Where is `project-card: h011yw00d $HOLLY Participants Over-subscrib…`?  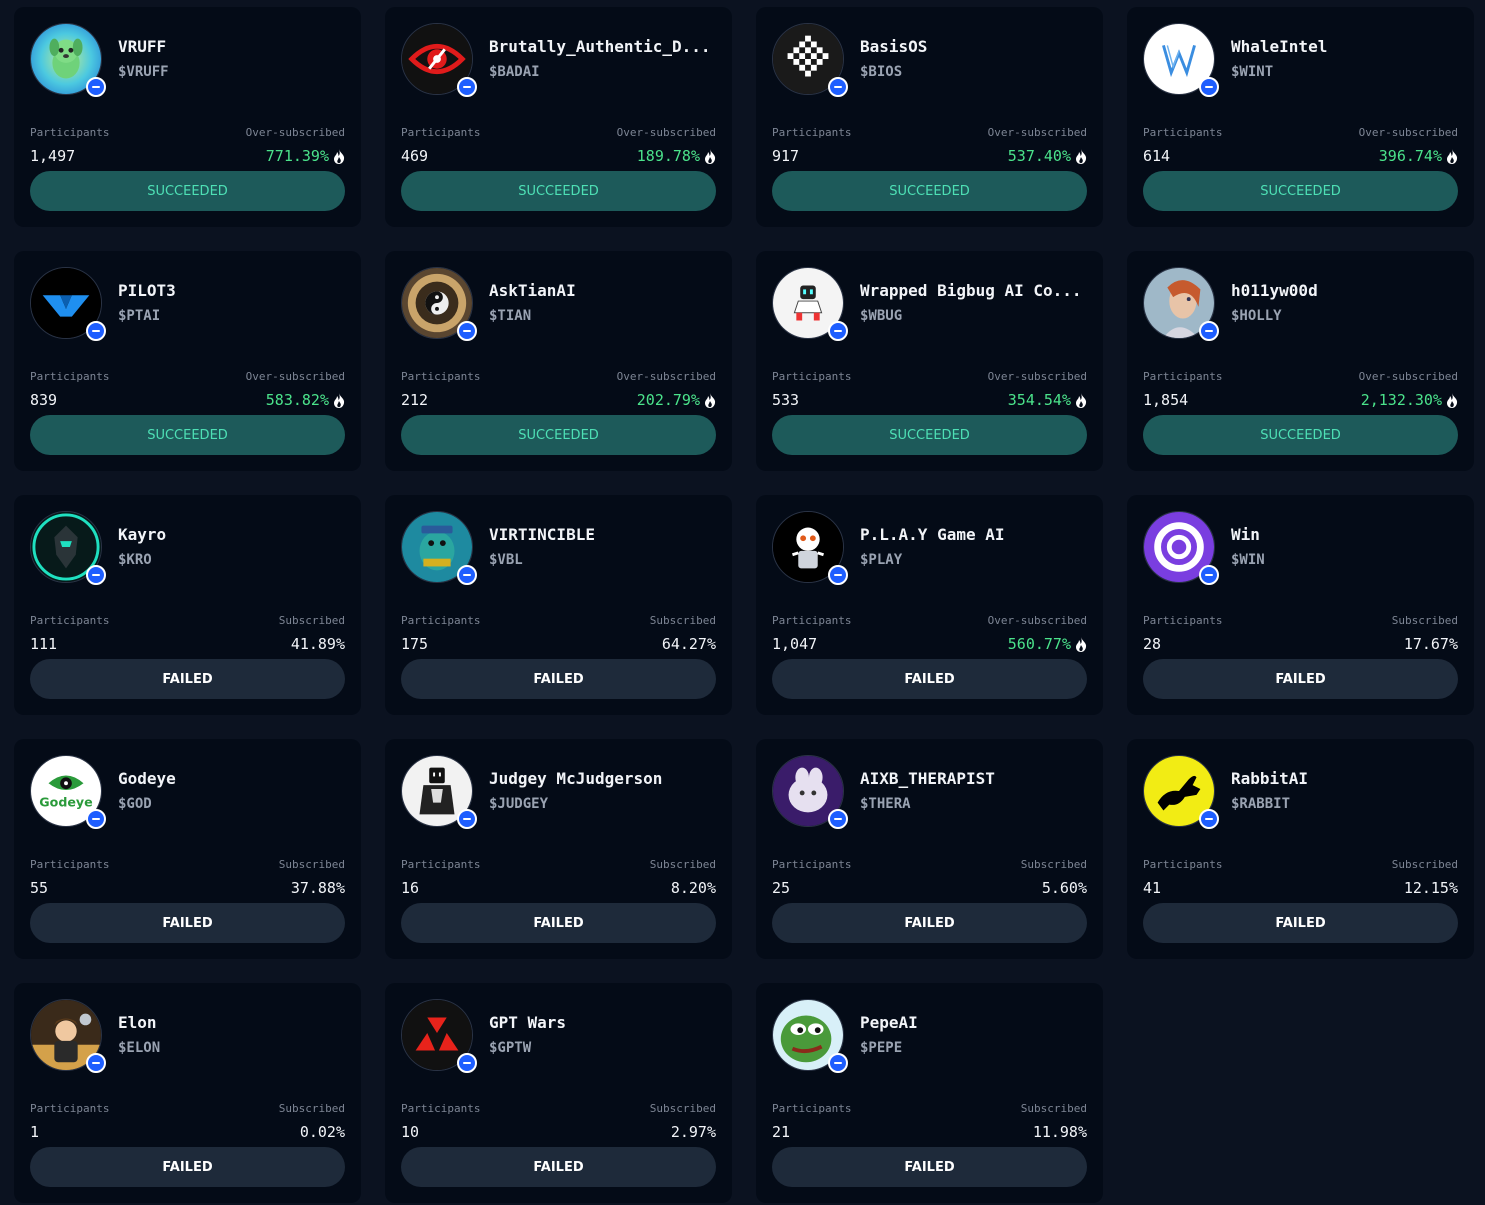 project-card: h011yw00d $HOLLY Participants Over-subscrib… is located at coordinates (1300, 361).